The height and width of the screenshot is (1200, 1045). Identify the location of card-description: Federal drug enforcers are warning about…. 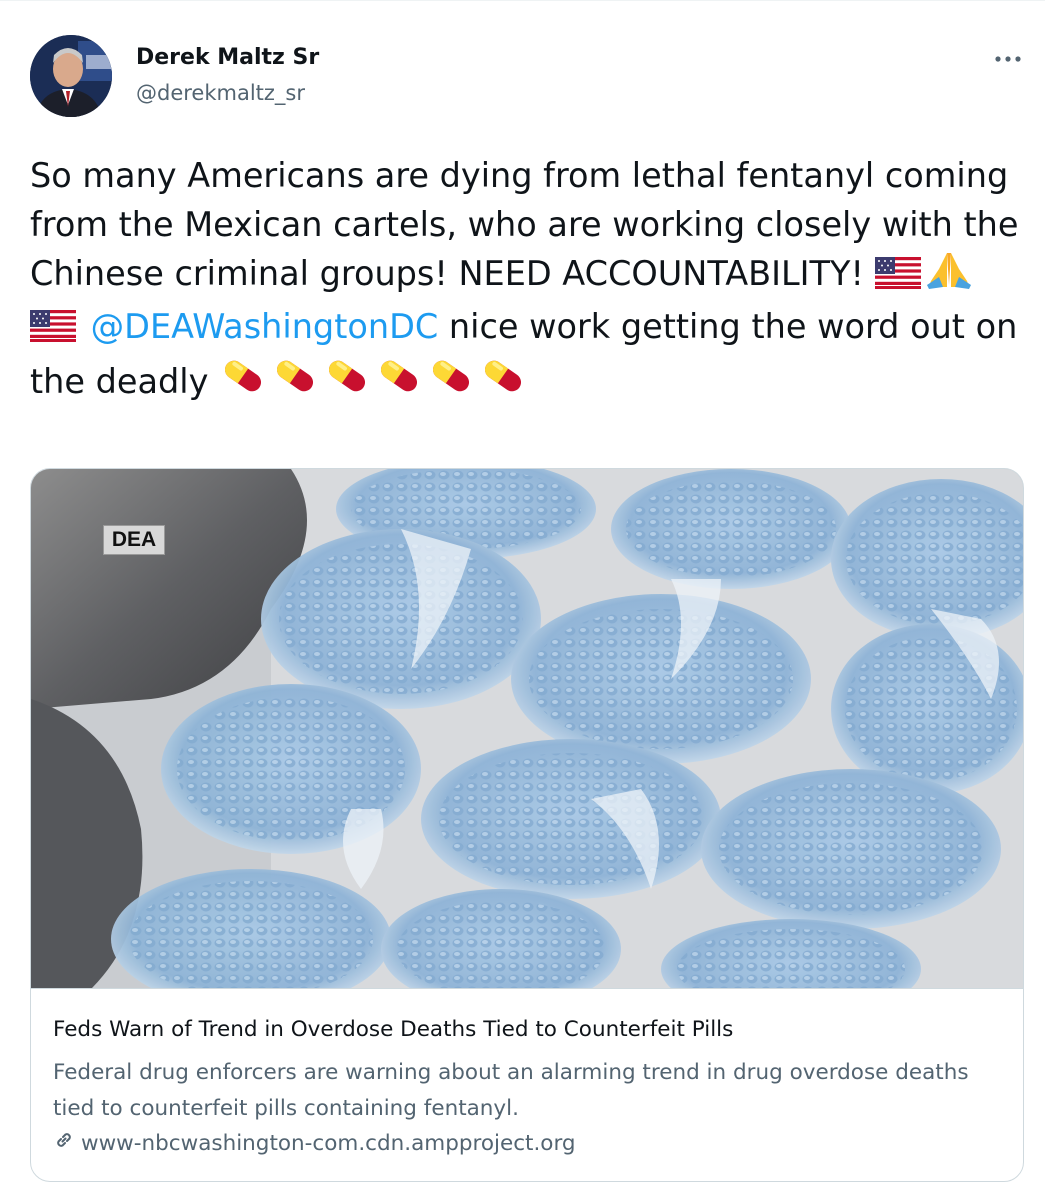
(511, 1090).